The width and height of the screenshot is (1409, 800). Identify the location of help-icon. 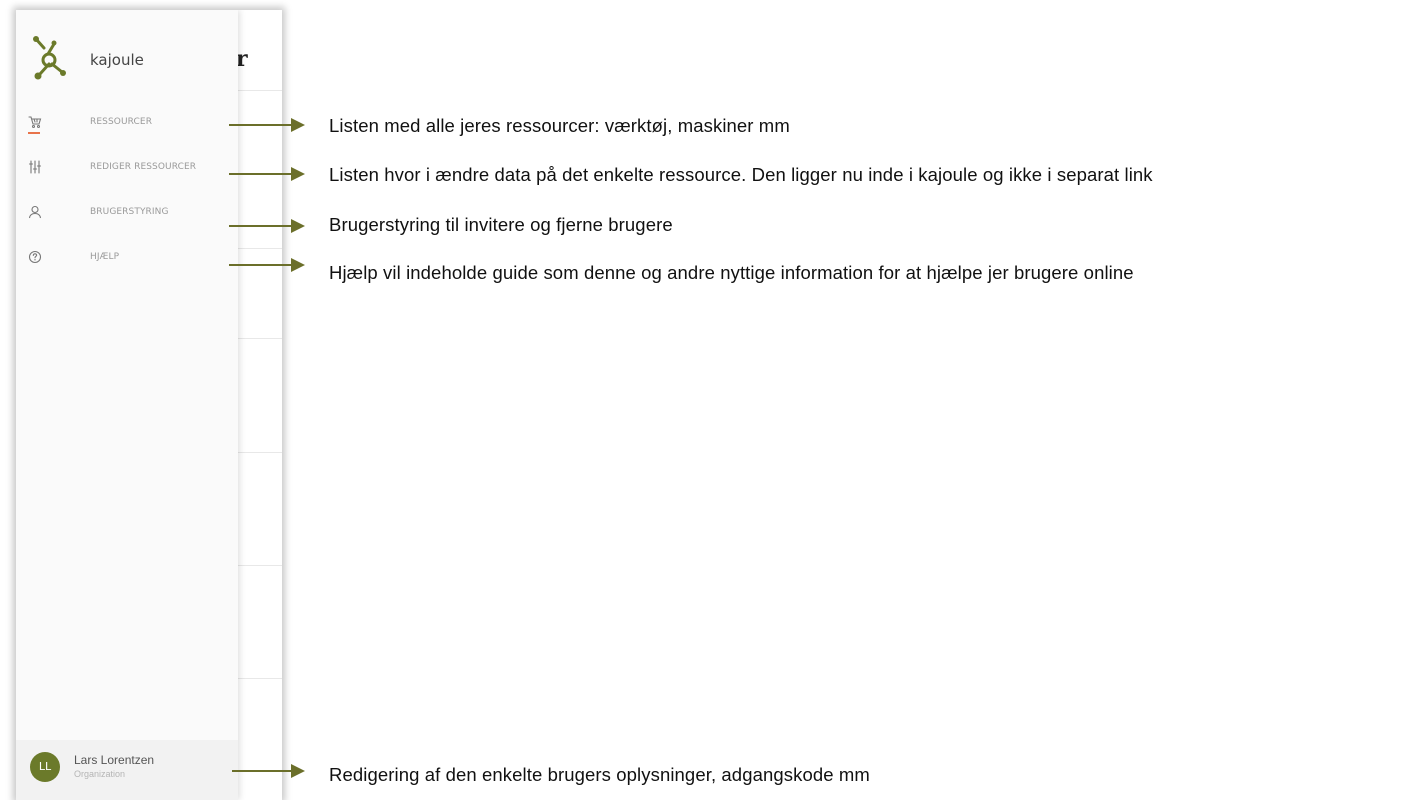
(35, 257).